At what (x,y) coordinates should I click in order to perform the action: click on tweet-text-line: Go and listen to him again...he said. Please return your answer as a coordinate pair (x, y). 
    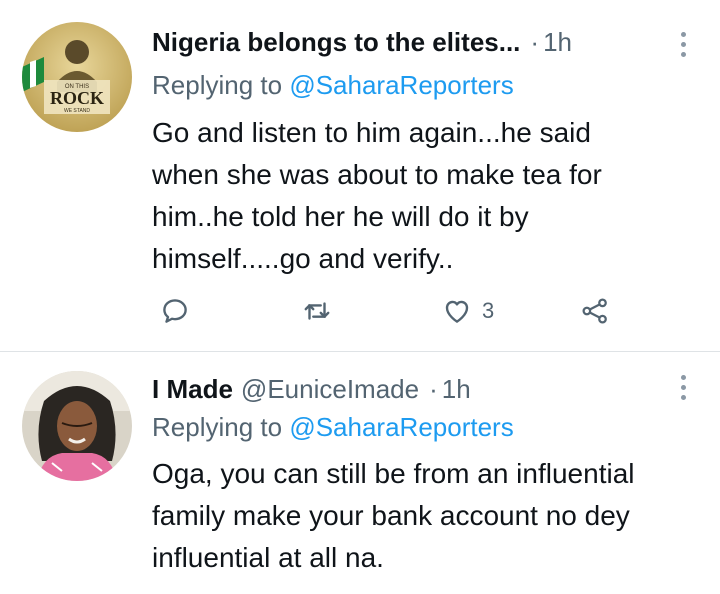
    Looking at the image, I should click on (371, 132).